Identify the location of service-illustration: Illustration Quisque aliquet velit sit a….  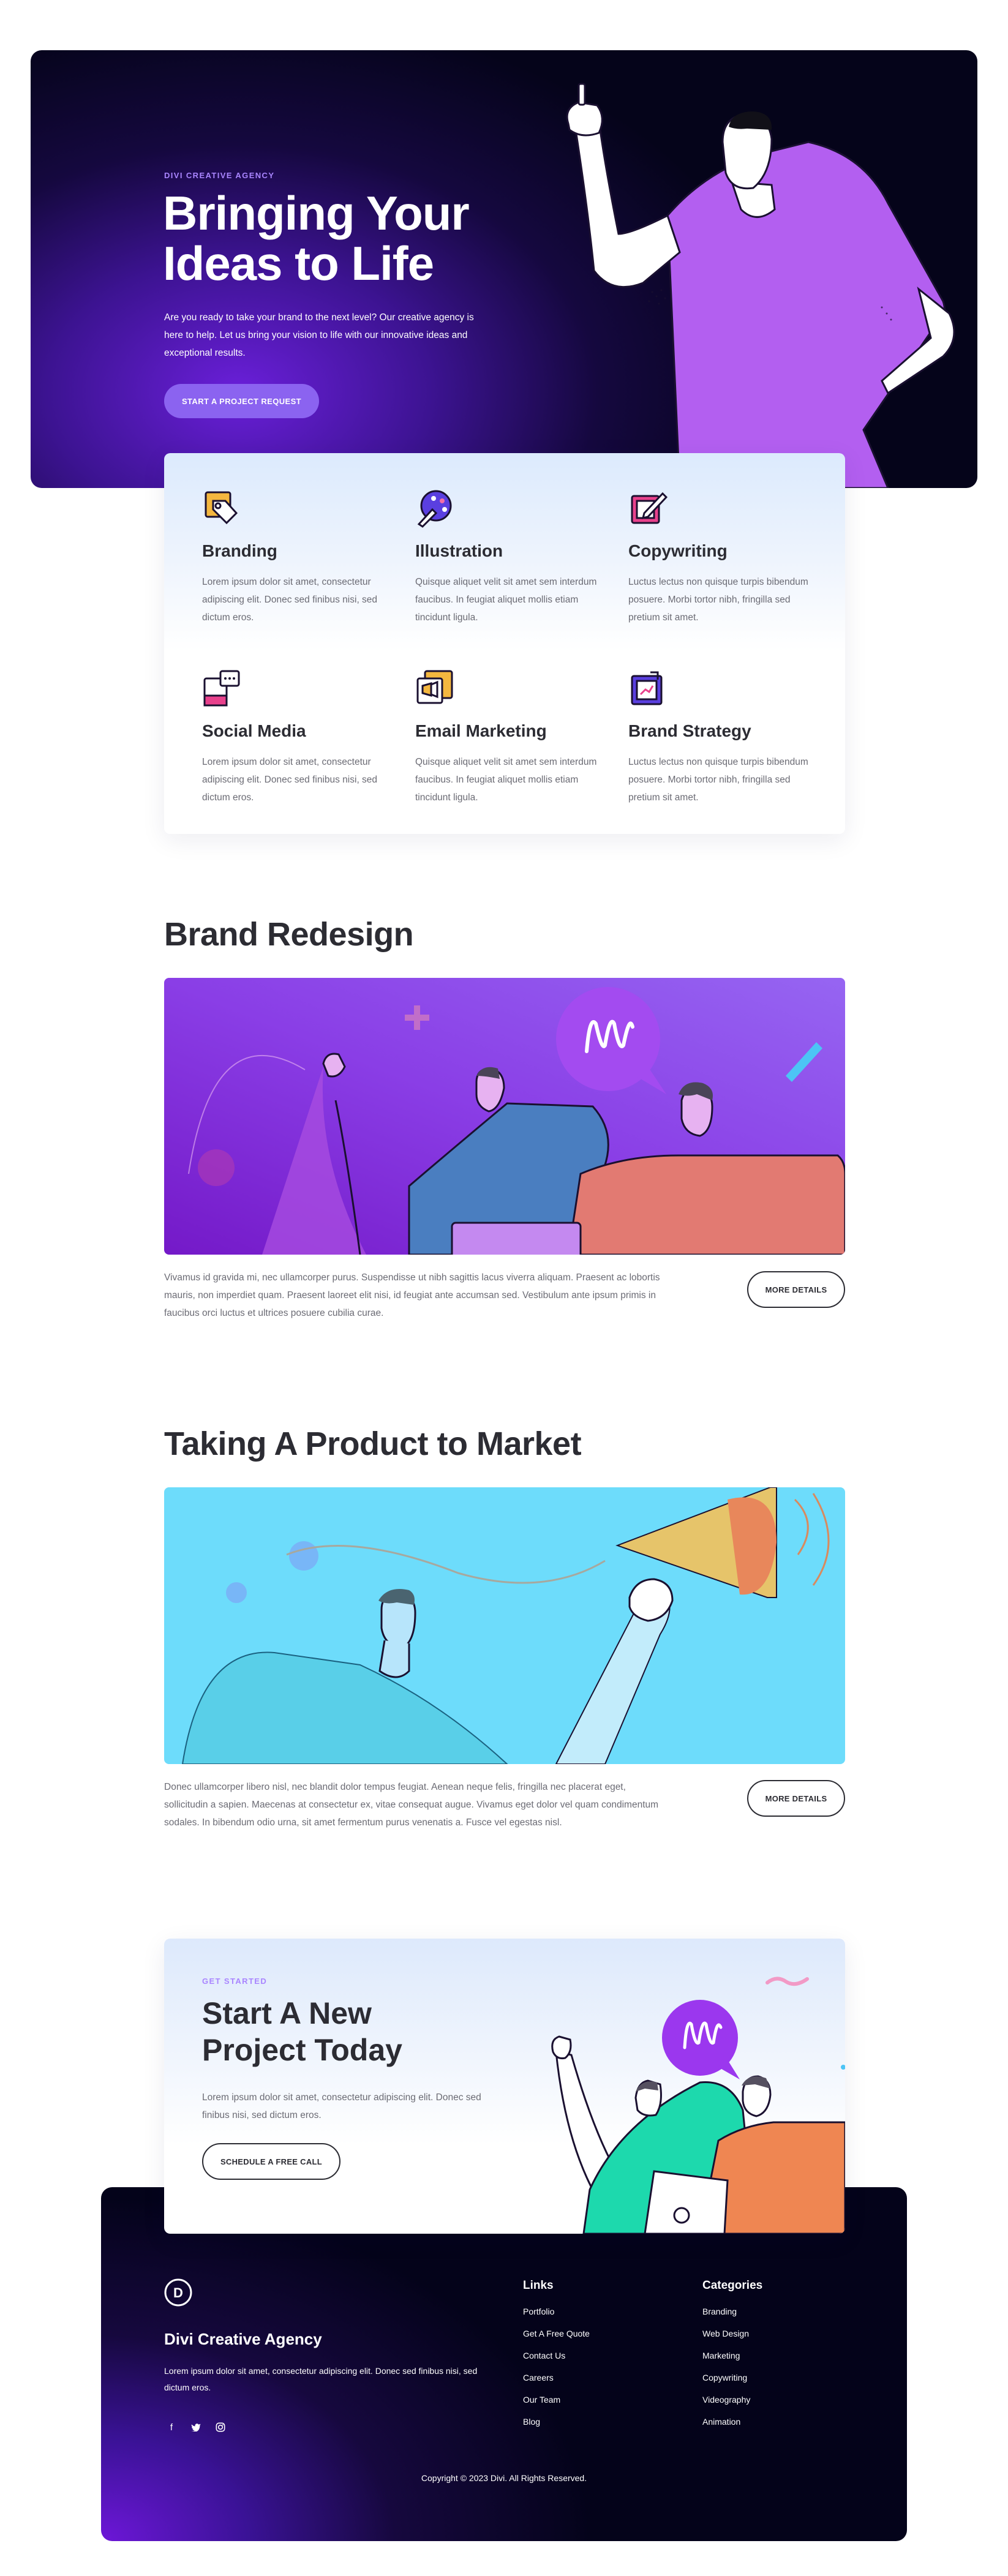
(513, 557).